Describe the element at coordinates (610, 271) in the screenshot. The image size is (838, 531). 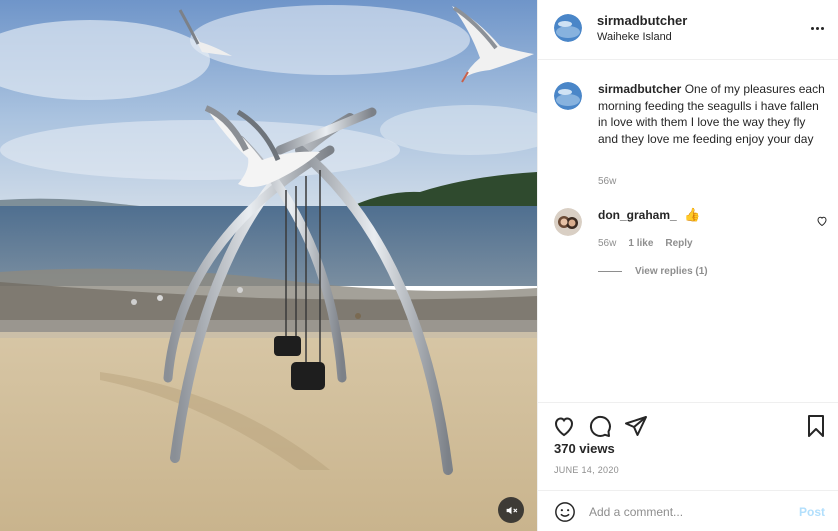
I see `replies-divider` at that location.